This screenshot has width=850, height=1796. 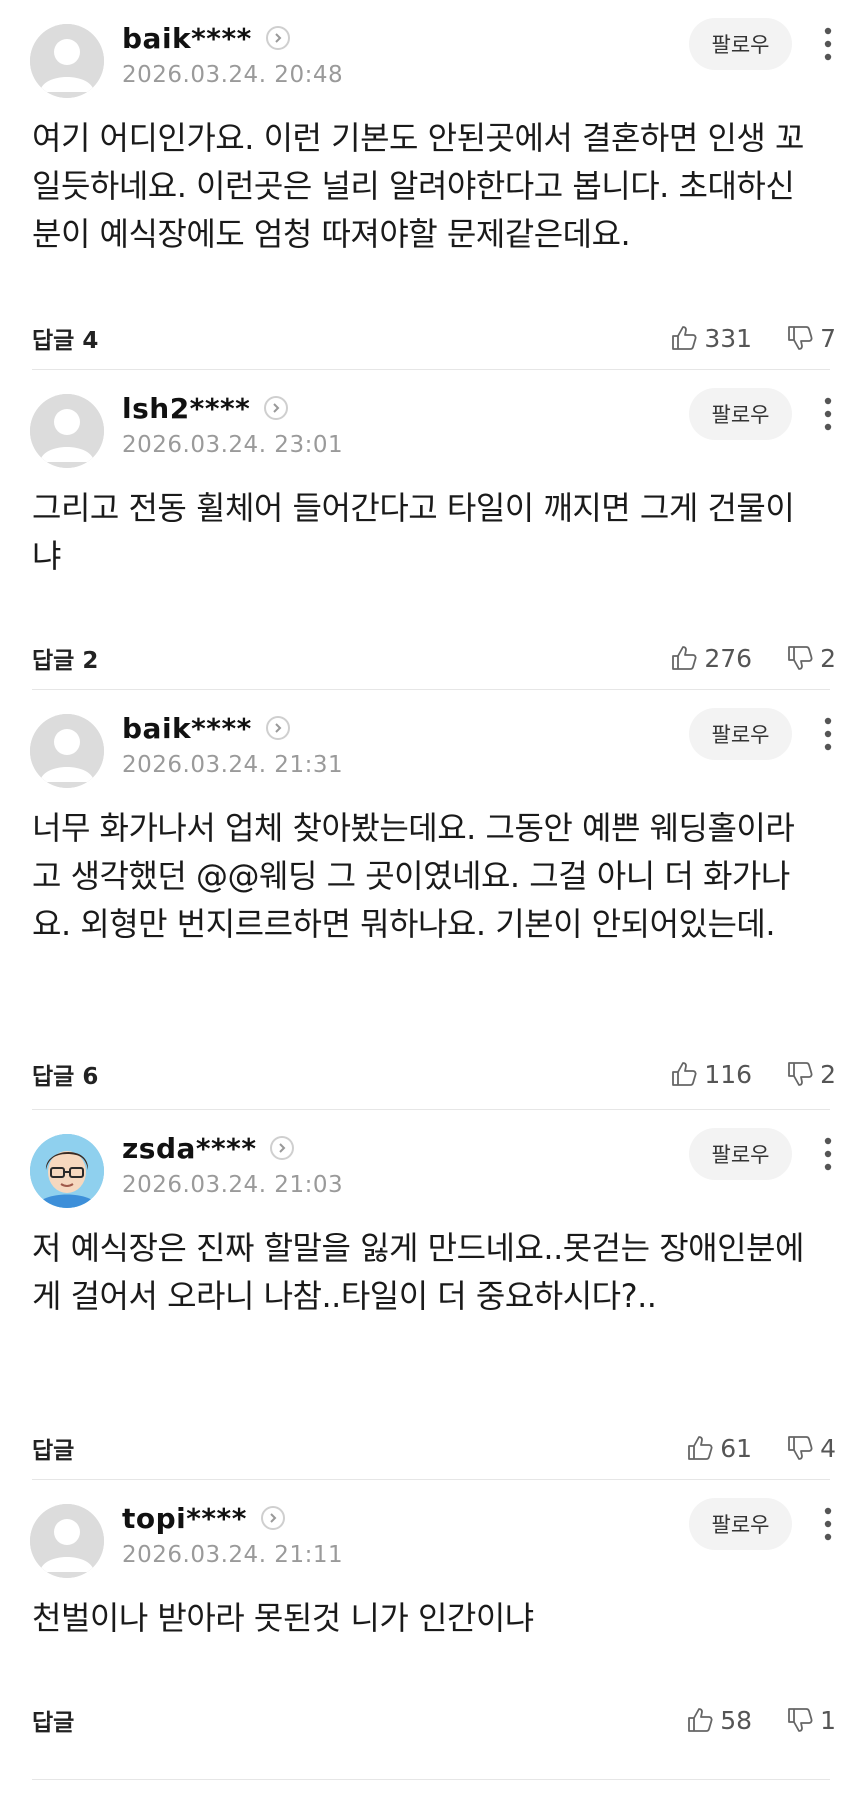 I want to click on like-button: 276, so click(x=711, y=658).